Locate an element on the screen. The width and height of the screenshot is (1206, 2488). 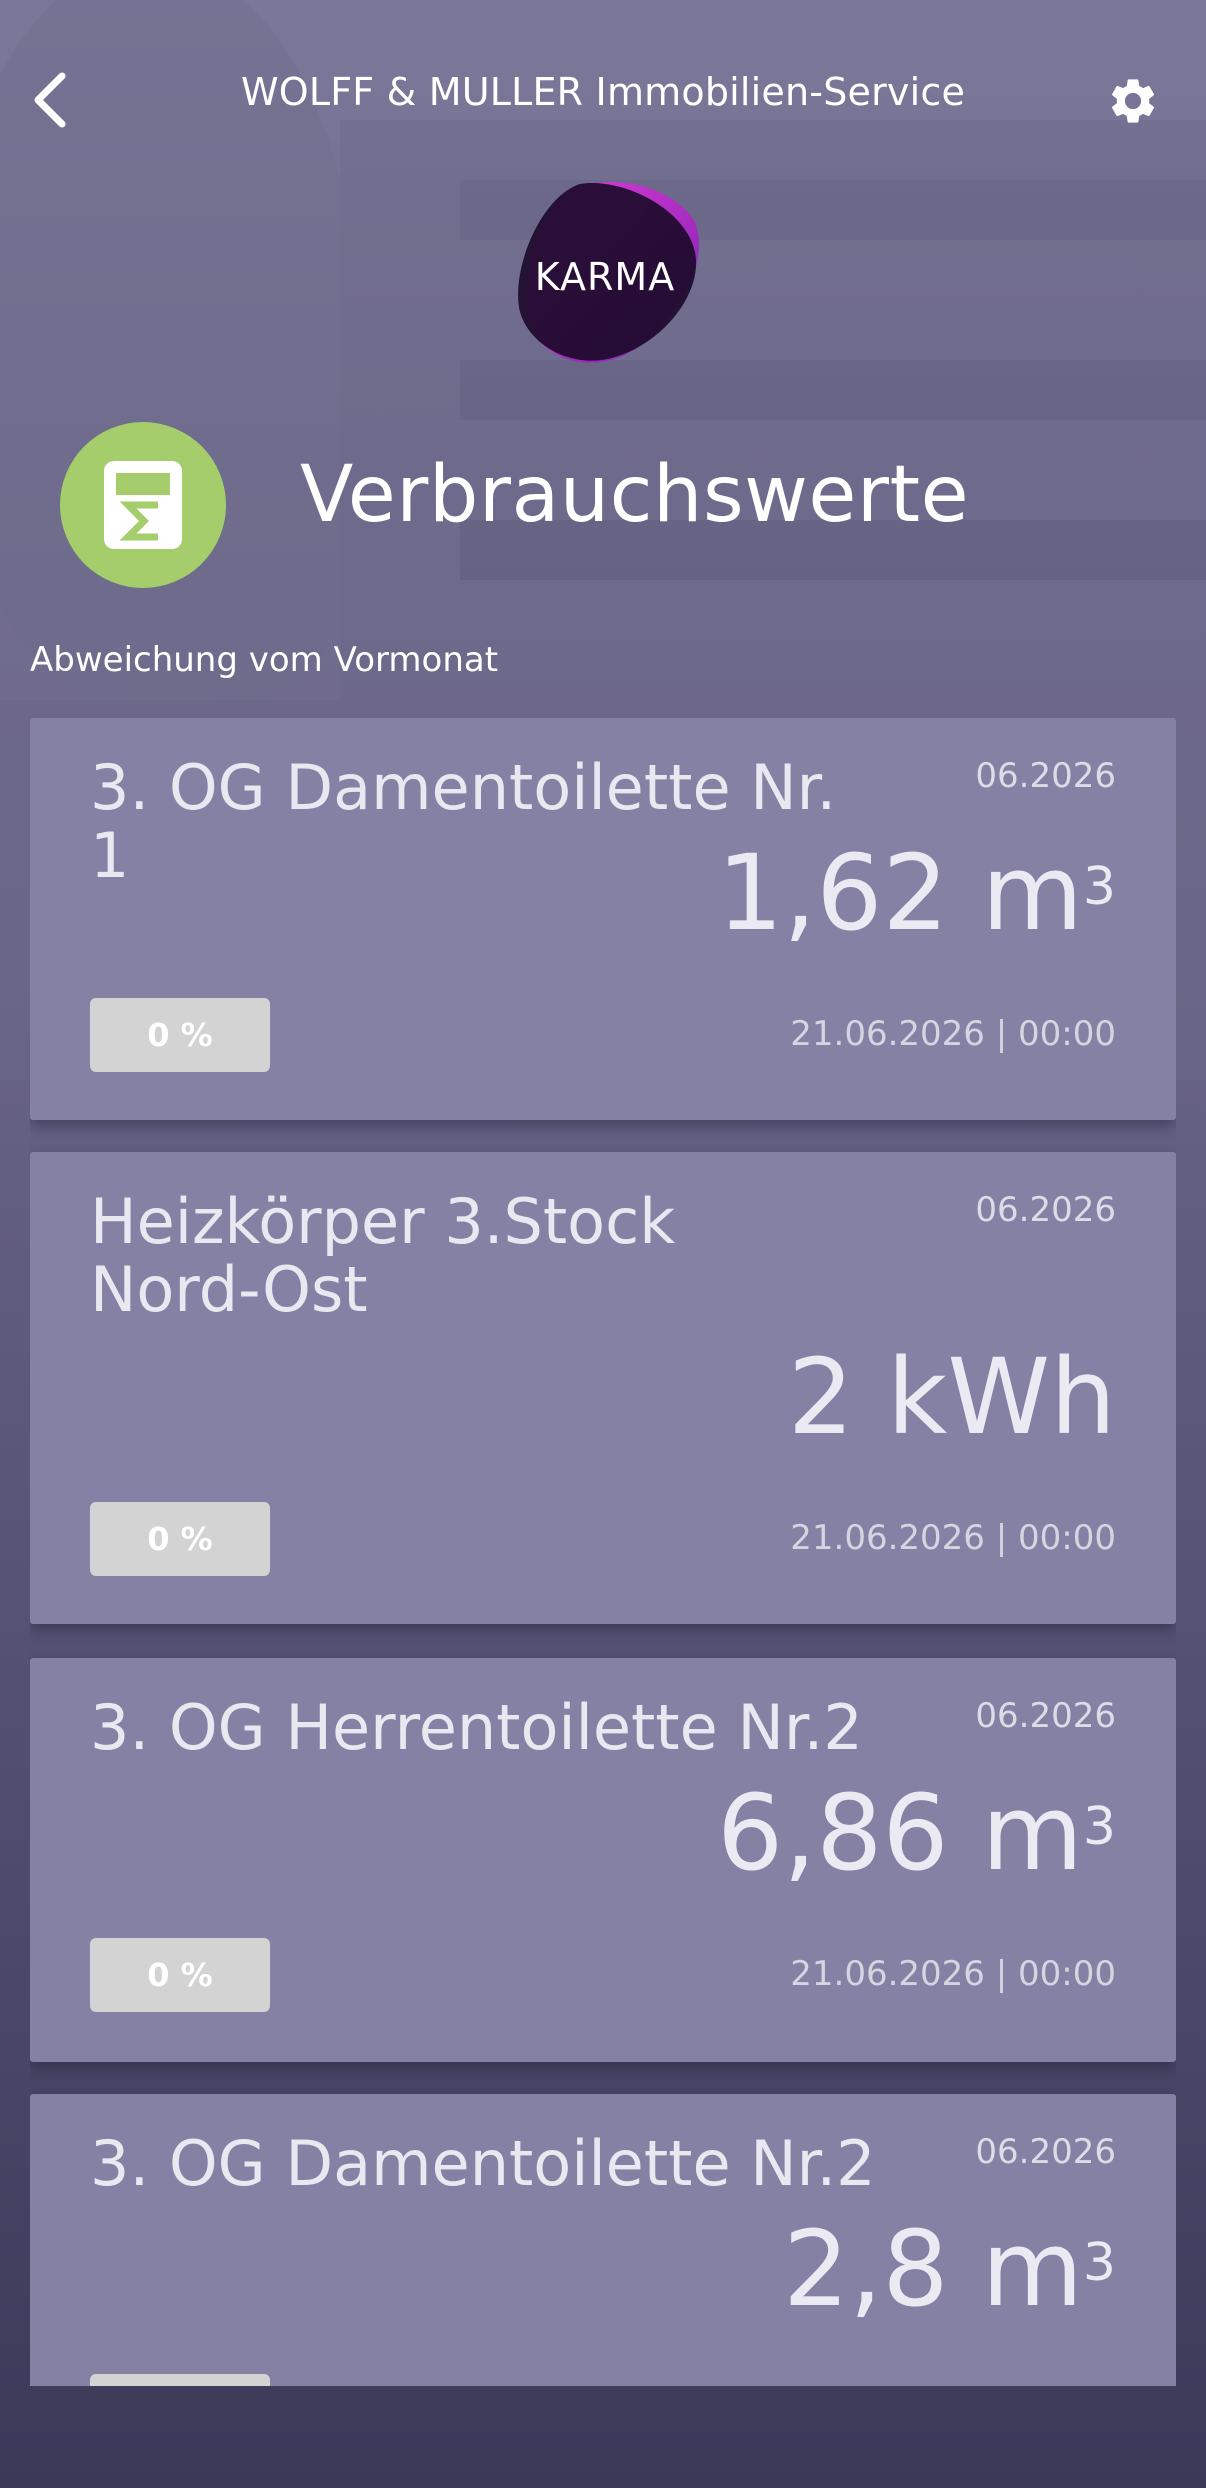
deviation-subtitle: Abweichung vom Vormonat is located at coordinates (264, 660).